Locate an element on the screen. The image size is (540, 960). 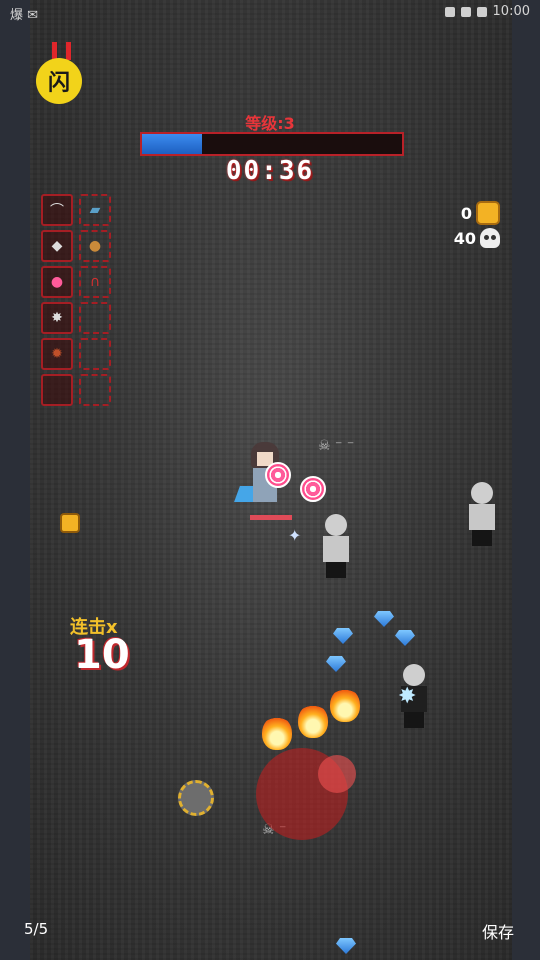
lollipop-icon: ● is located at coordinates (57, 282).